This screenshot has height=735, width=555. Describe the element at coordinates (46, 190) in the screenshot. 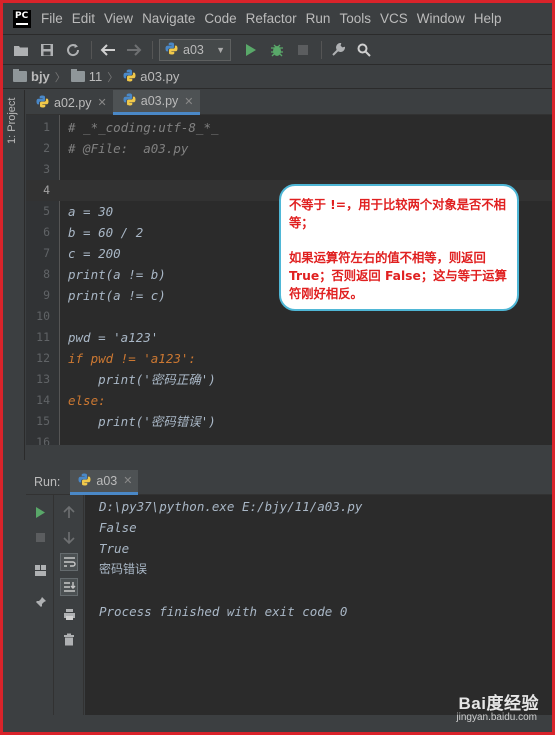

I see `line-number: 4` at that location.